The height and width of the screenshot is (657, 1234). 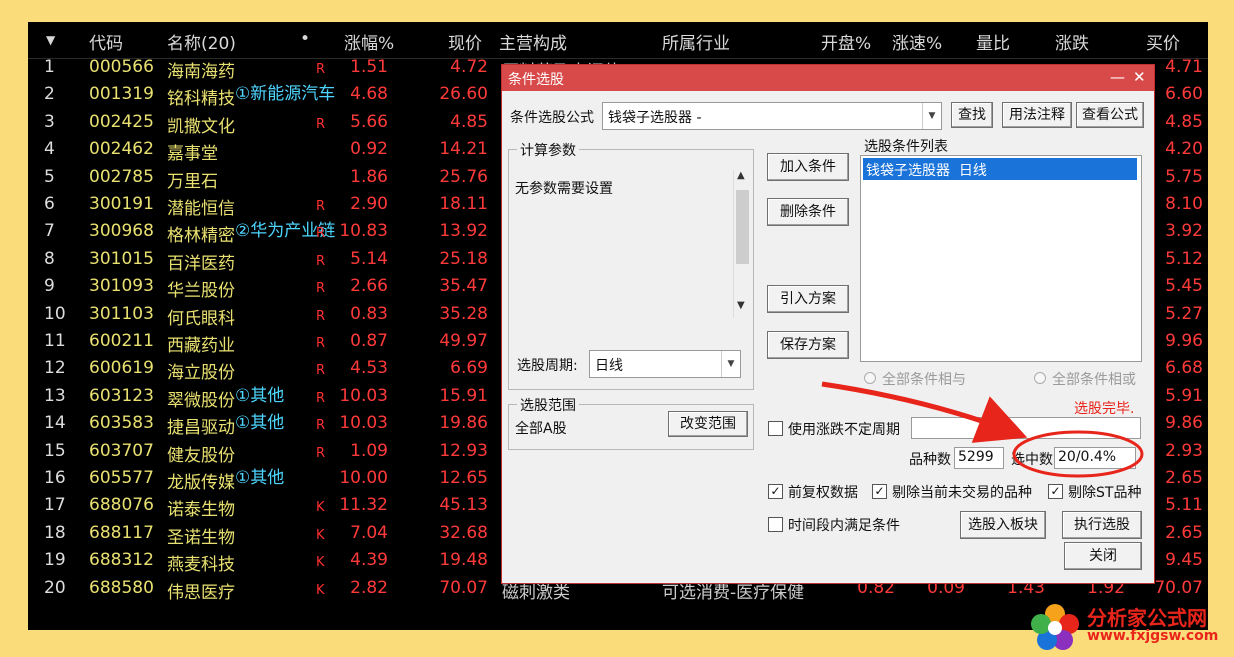 I want to click on cell-idx: 4, so click(x=49, y=149).